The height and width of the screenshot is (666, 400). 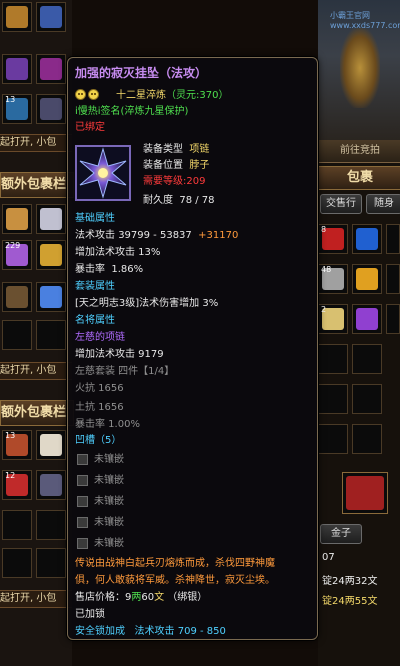 I want to click on increase-magic-attack: 增加法术攻击 13%, so click(x=118, y=252).